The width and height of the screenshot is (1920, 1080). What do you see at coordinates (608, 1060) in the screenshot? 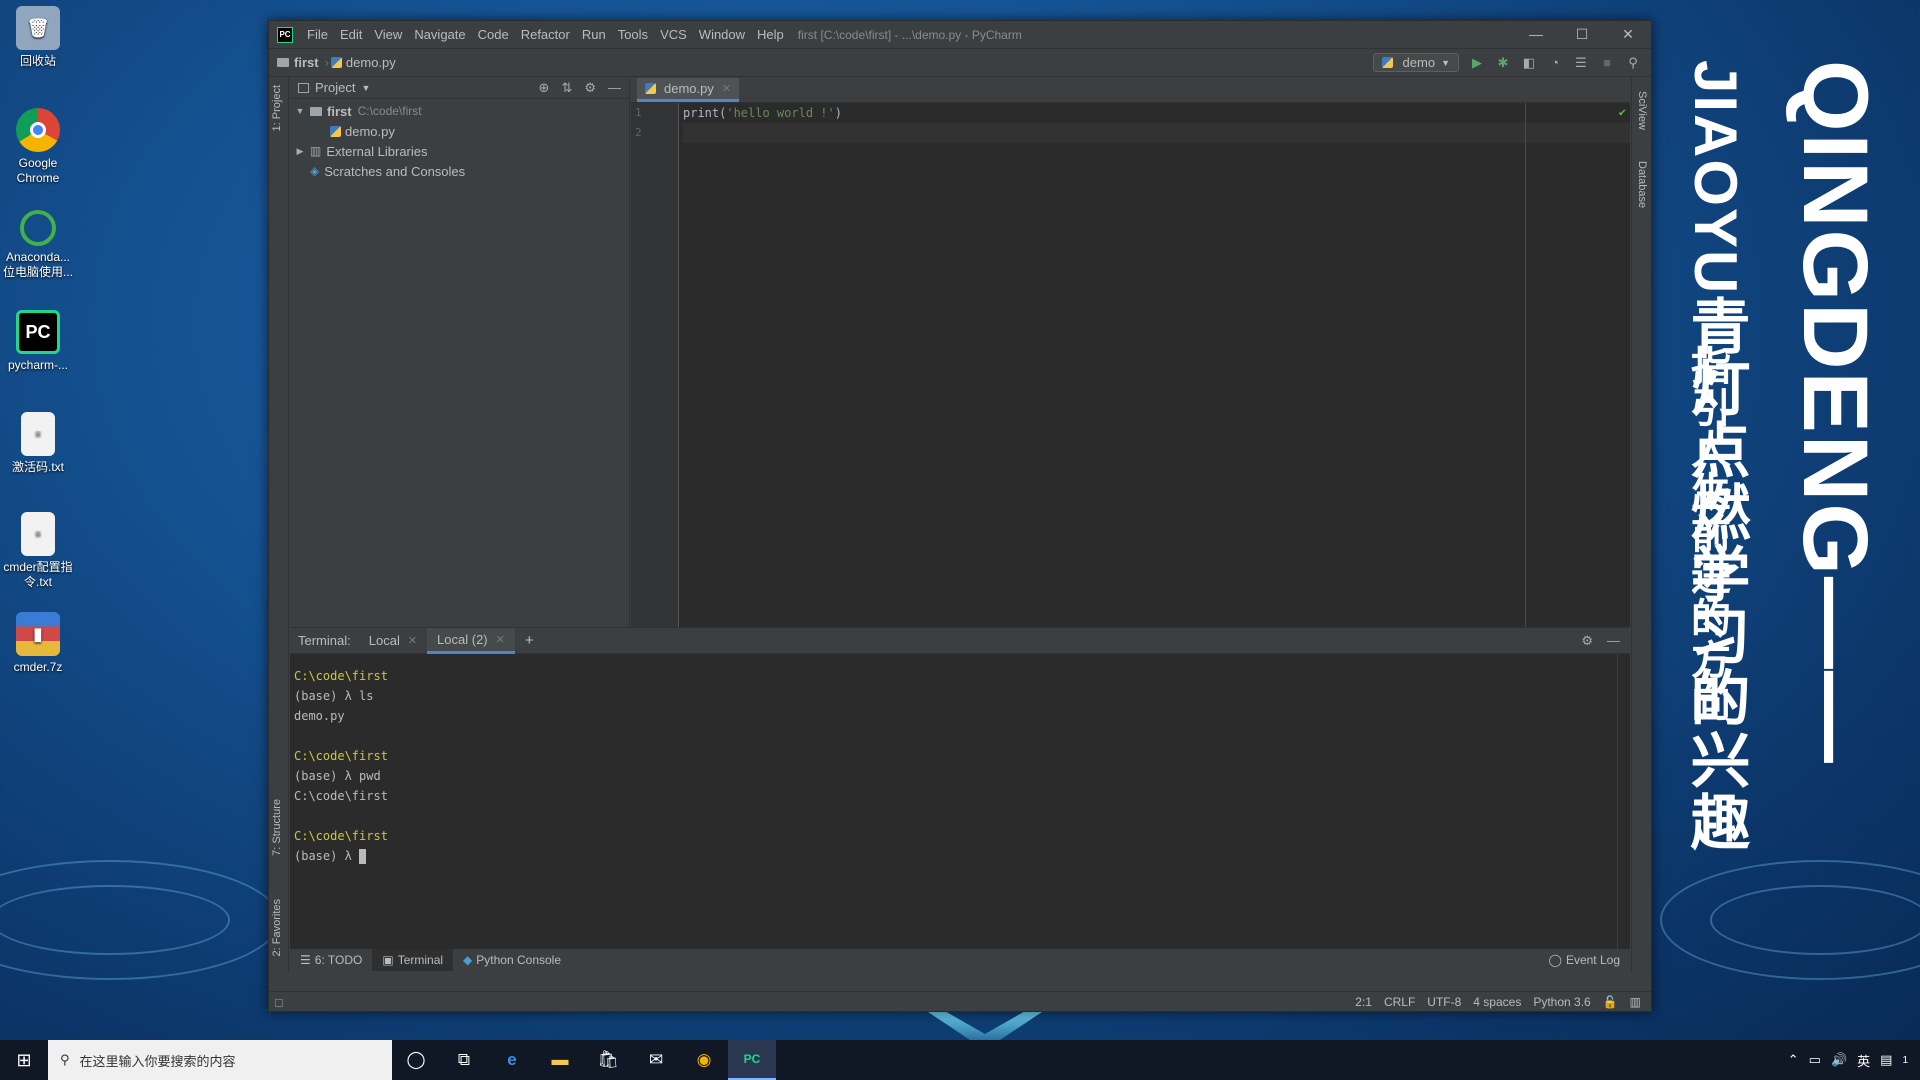
I see `store-icon: 🛍` at bounding box center [608, 1060].